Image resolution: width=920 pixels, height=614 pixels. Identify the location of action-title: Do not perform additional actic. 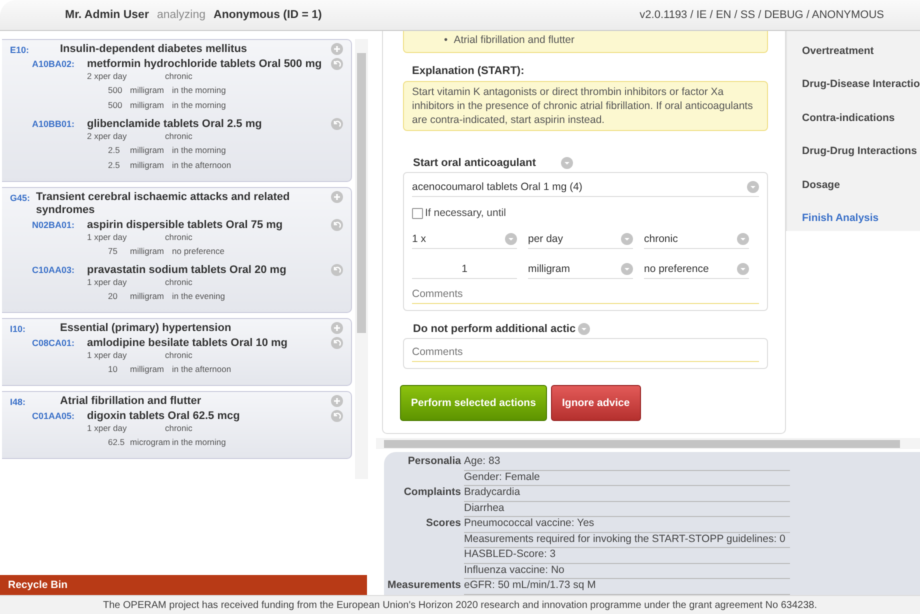
(494, 329).